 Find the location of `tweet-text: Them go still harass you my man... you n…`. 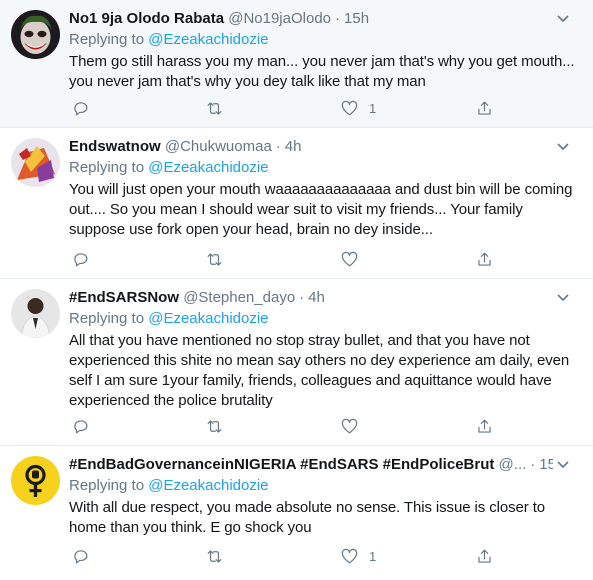

tweet-text: Them go still harass you my man... you n… is located at coordinates (322, 71).